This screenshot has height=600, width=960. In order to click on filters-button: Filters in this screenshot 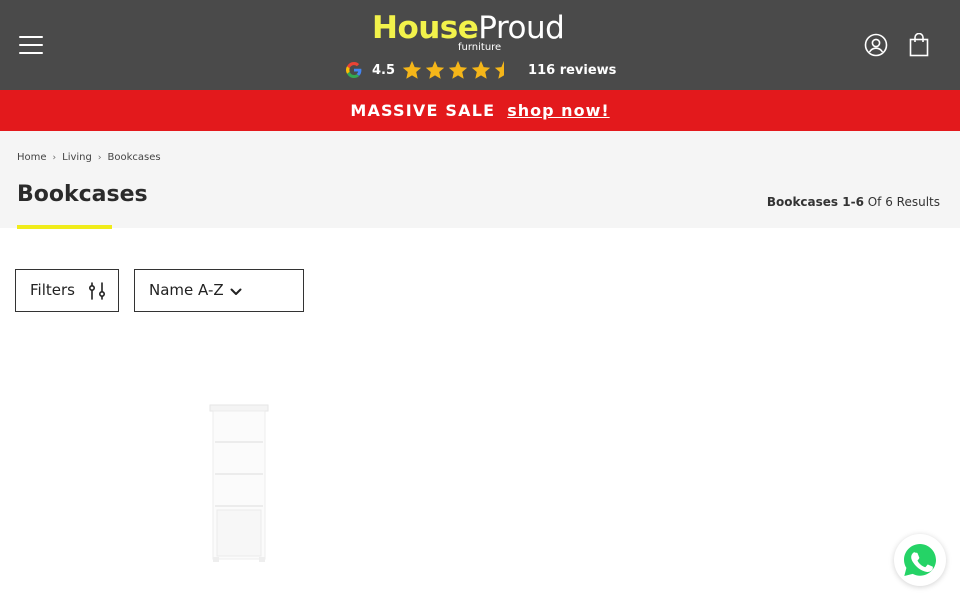, I will do `click(67, 290)`.